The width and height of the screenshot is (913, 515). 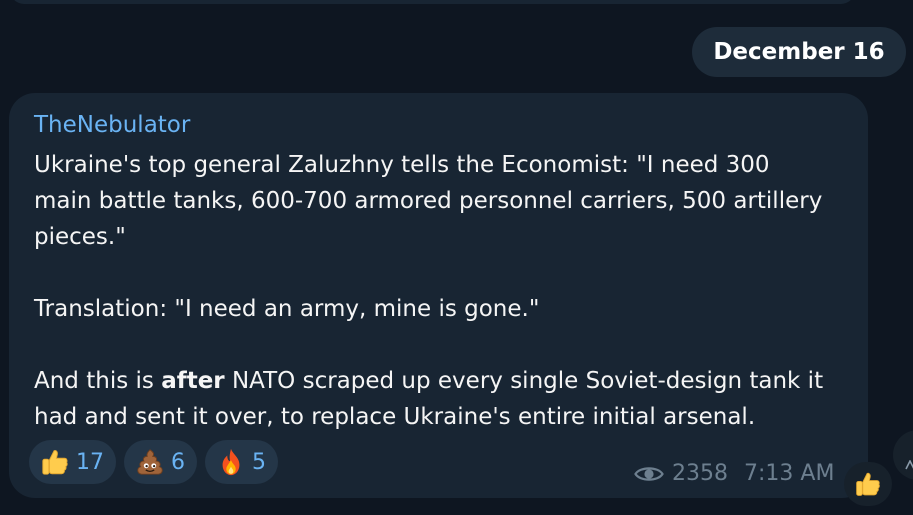 What do you see at coordinates (432, 2) in the screenshot?
I see `previous-message-bubble` at bounding box center [432, 2].